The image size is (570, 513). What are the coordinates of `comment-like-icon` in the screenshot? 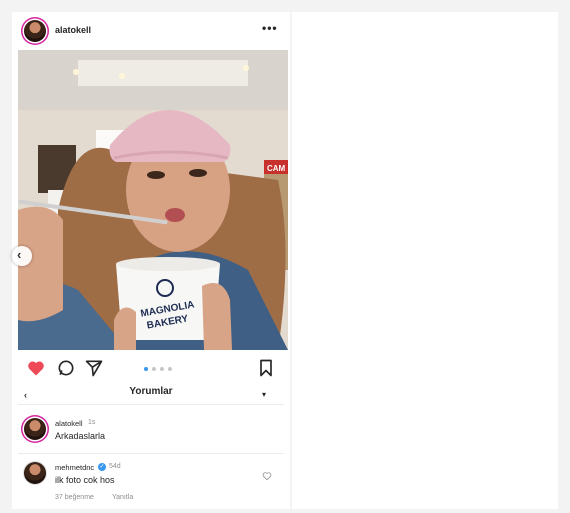 It's located at (267, 476).